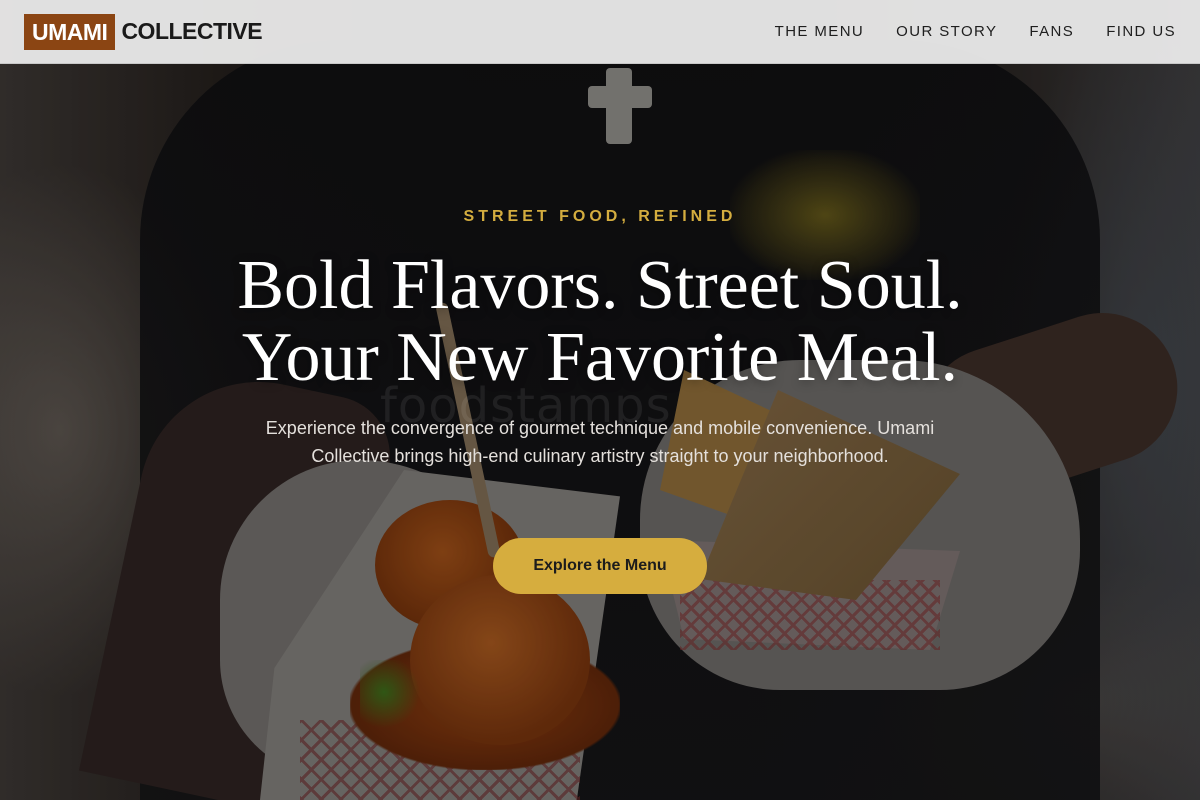 The width and height of the screenshot is (1200, 800). I want to click on hero-headline-line-1: Bold Flavors. Street Soul., so click(600, 285).